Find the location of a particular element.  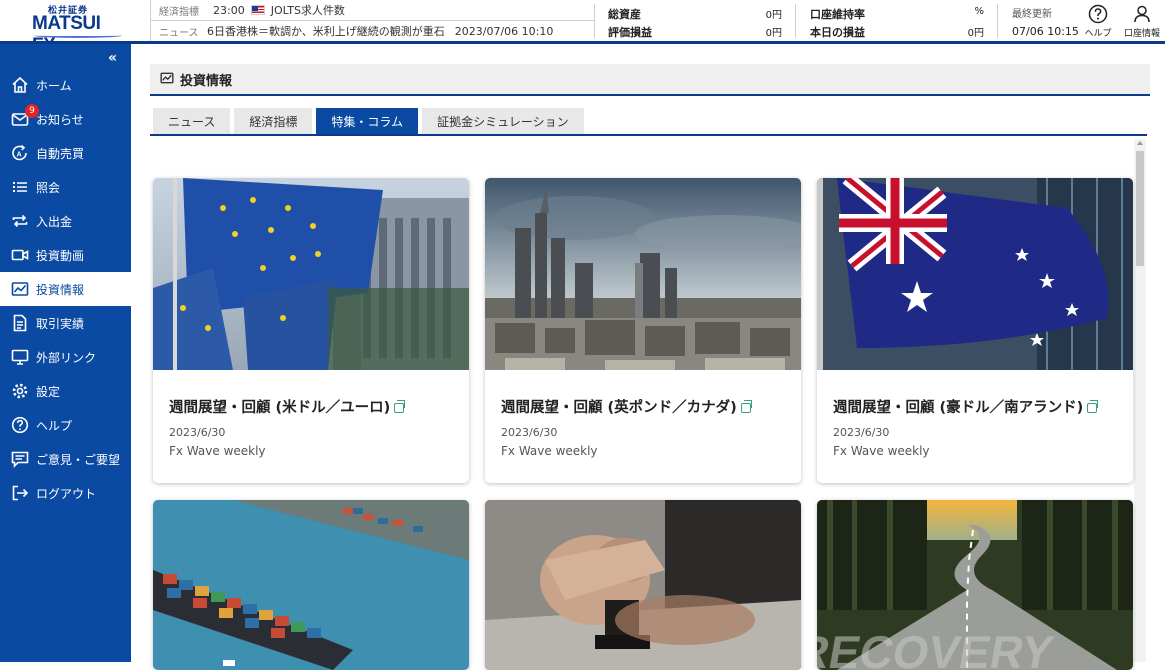

tab-underline is located at coordinates (648, 135).